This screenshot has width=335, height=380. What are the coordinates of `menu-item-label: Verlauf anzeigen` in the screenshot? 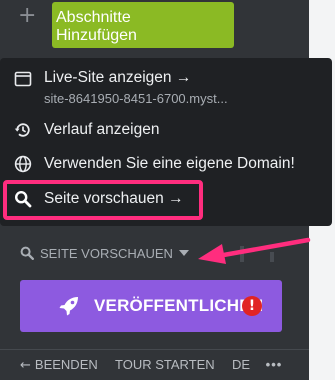 It's located at (102, 129).